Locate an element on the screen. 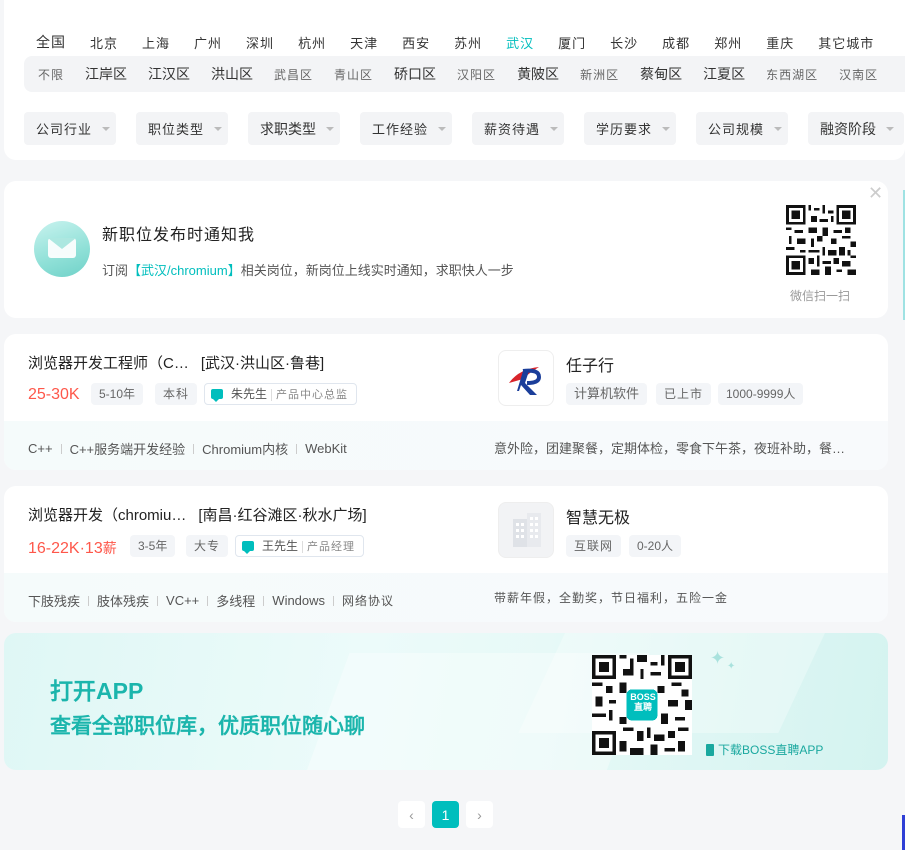 This screenshot has height=850, width=905. district-item: 江汉区 is located at coordinates (169, 74).